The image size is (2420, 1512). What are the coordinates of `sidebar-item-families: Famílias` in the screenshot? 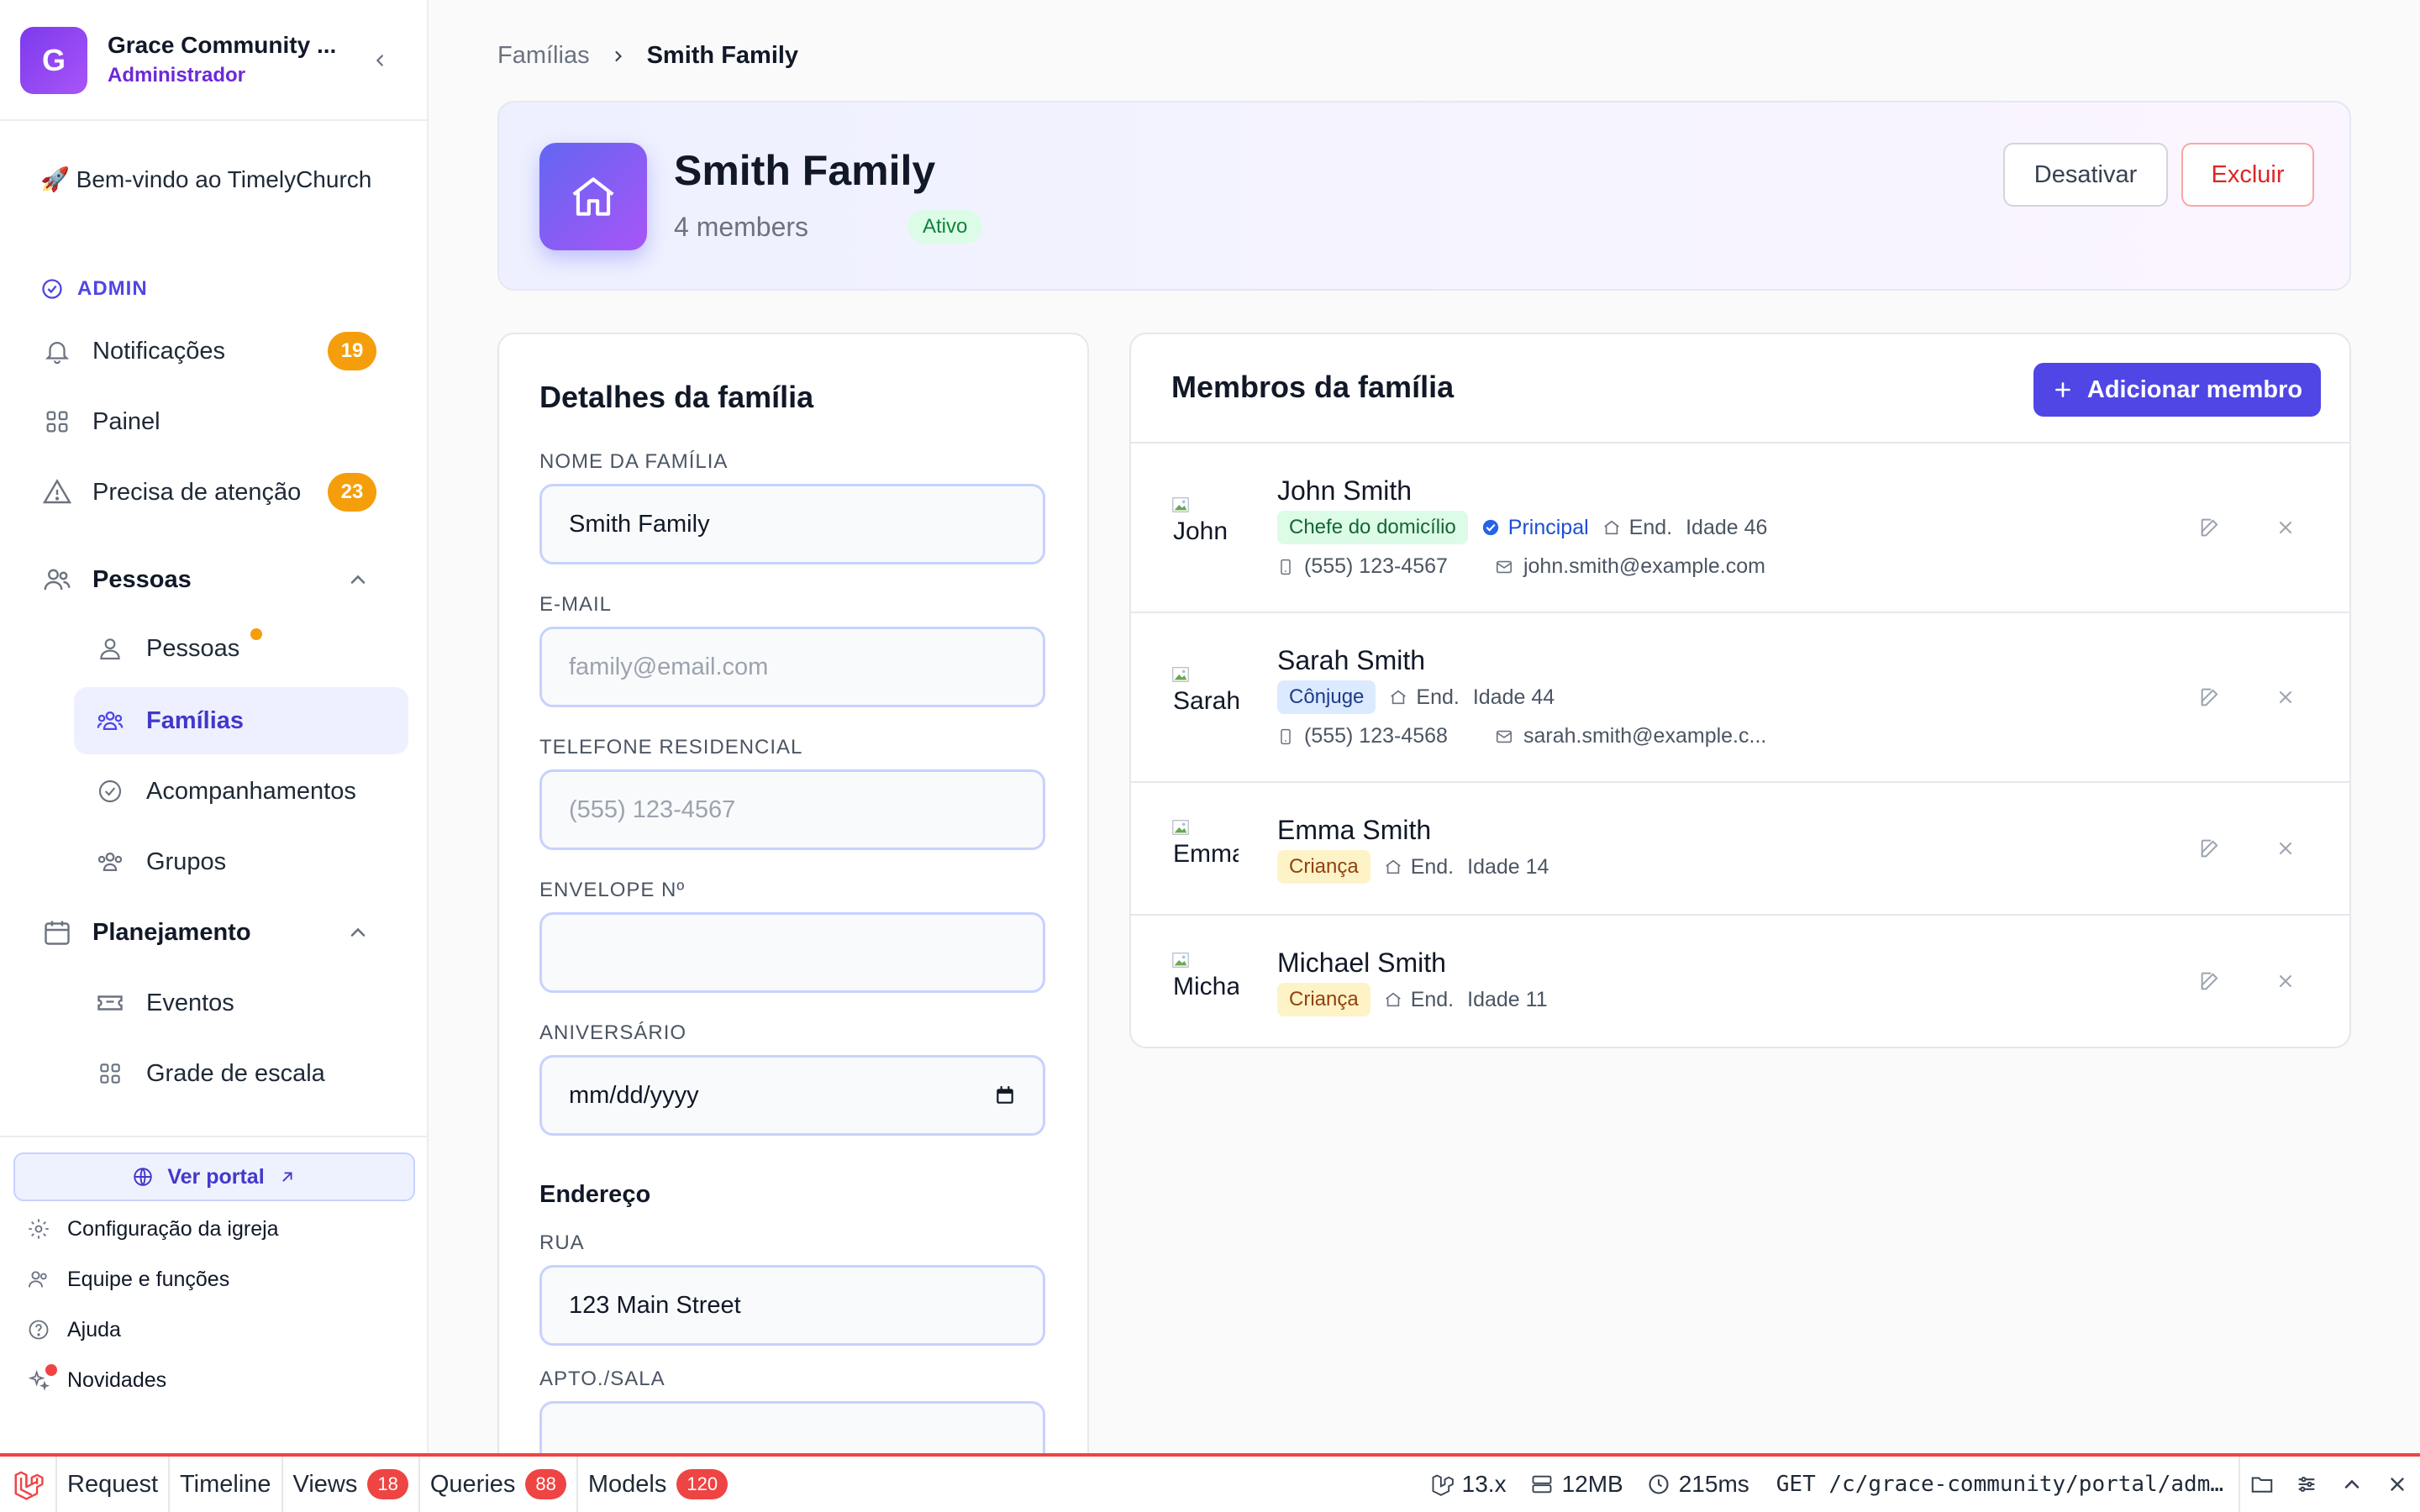 It's located at (241, 720).